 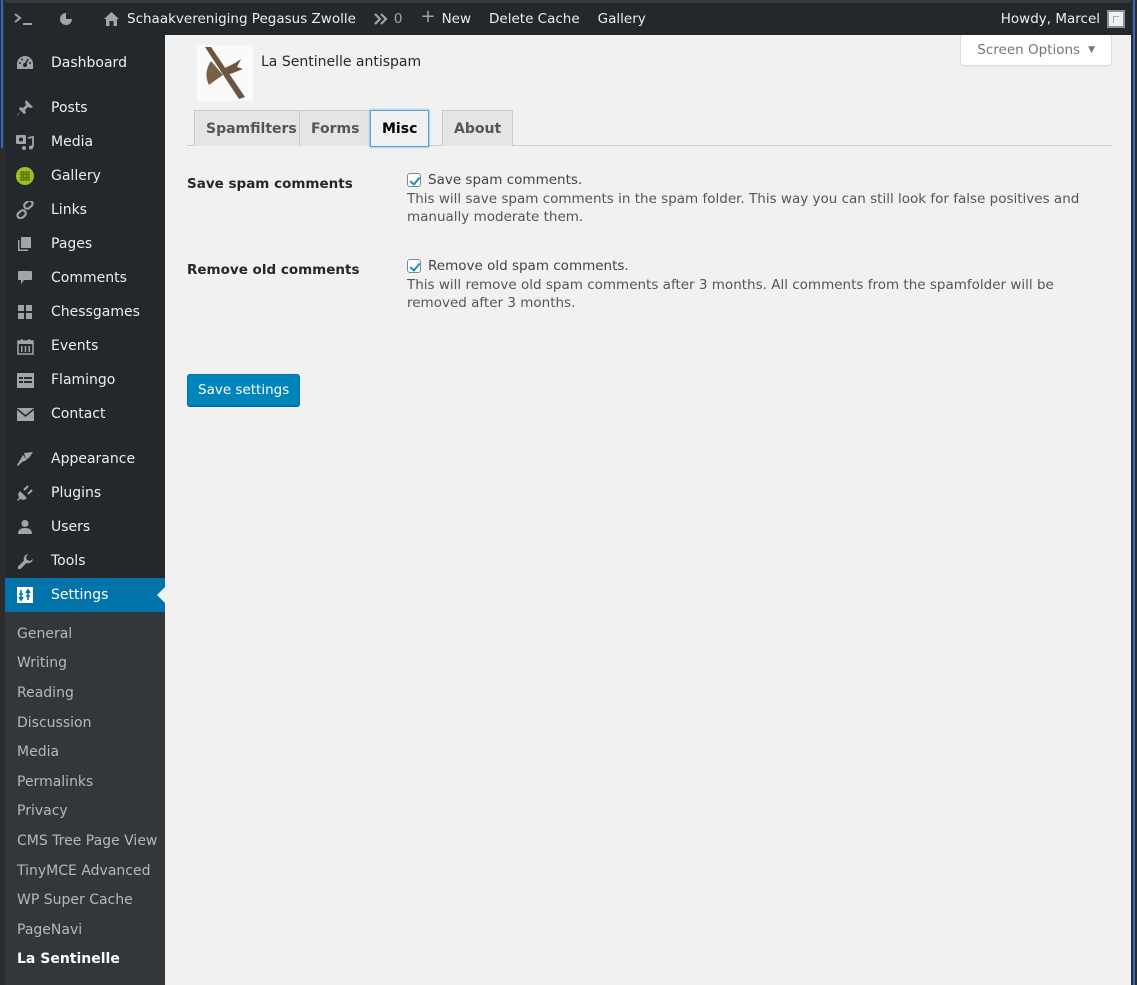 I want to click on submenu-reading: Reading, so click(x=85, y=693).